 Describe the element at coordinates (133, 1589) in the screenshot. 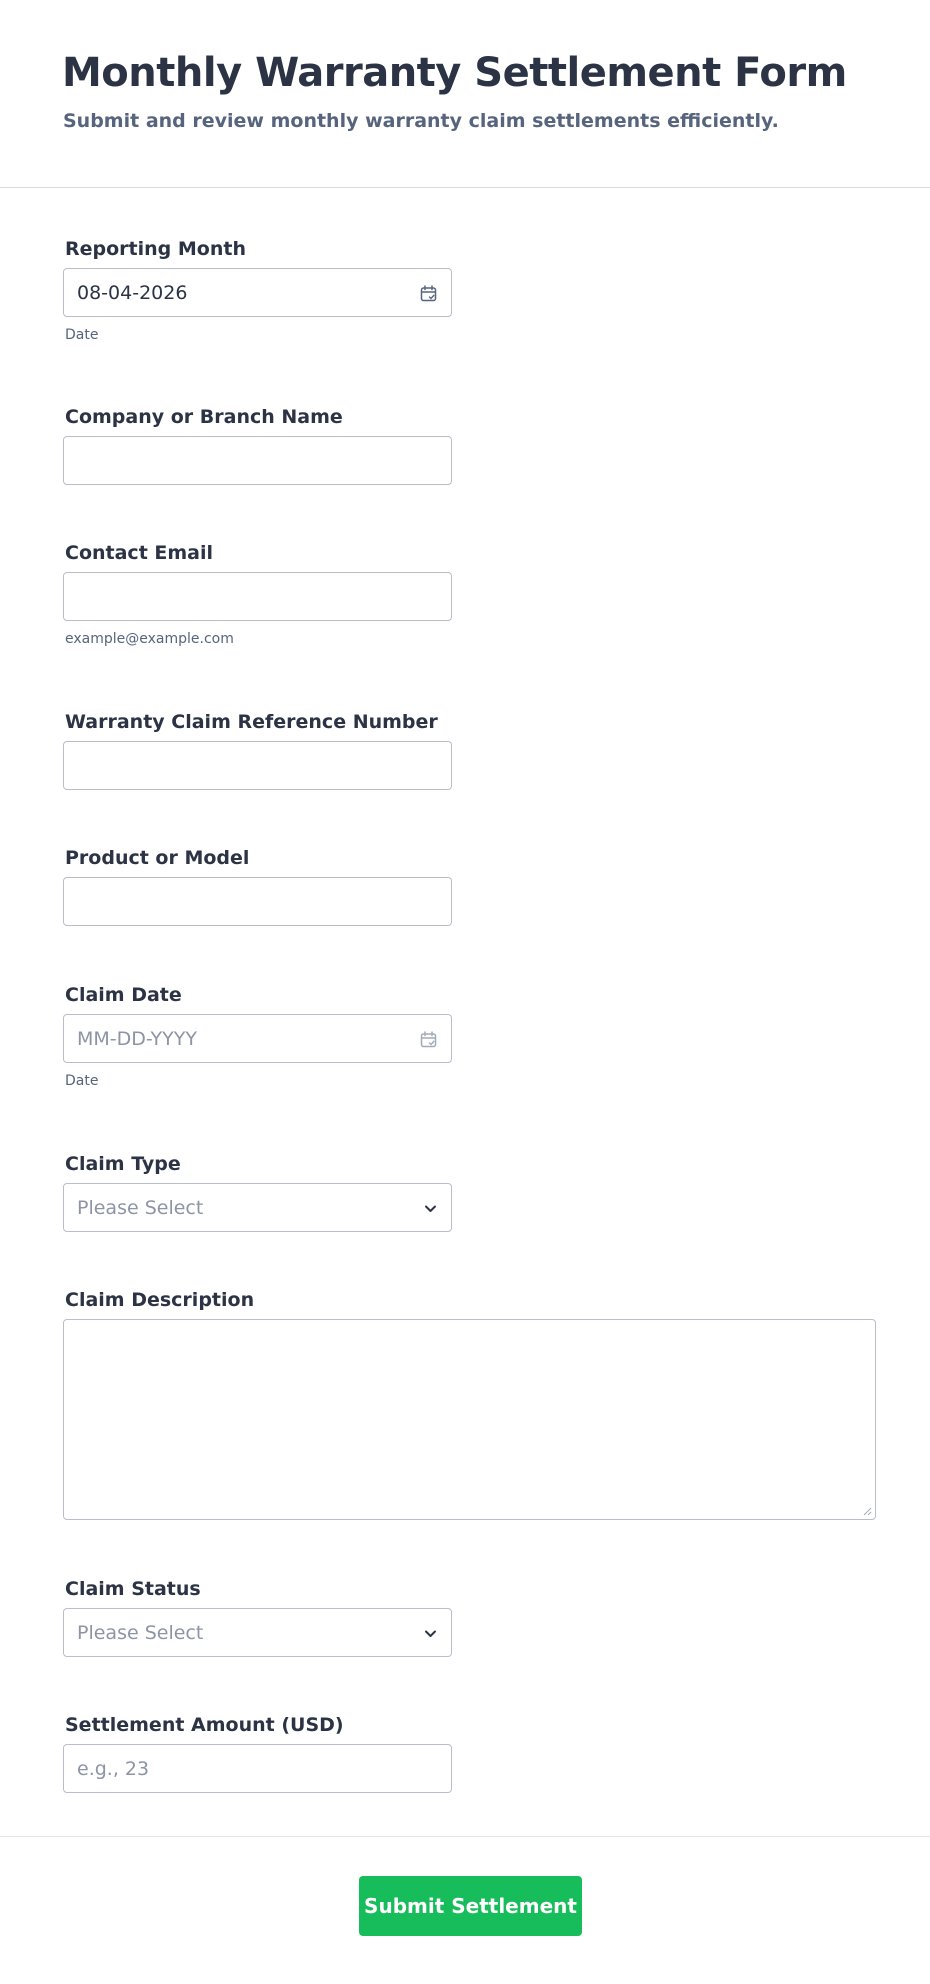

I see `claim-status-label: Claim Status` at that location.